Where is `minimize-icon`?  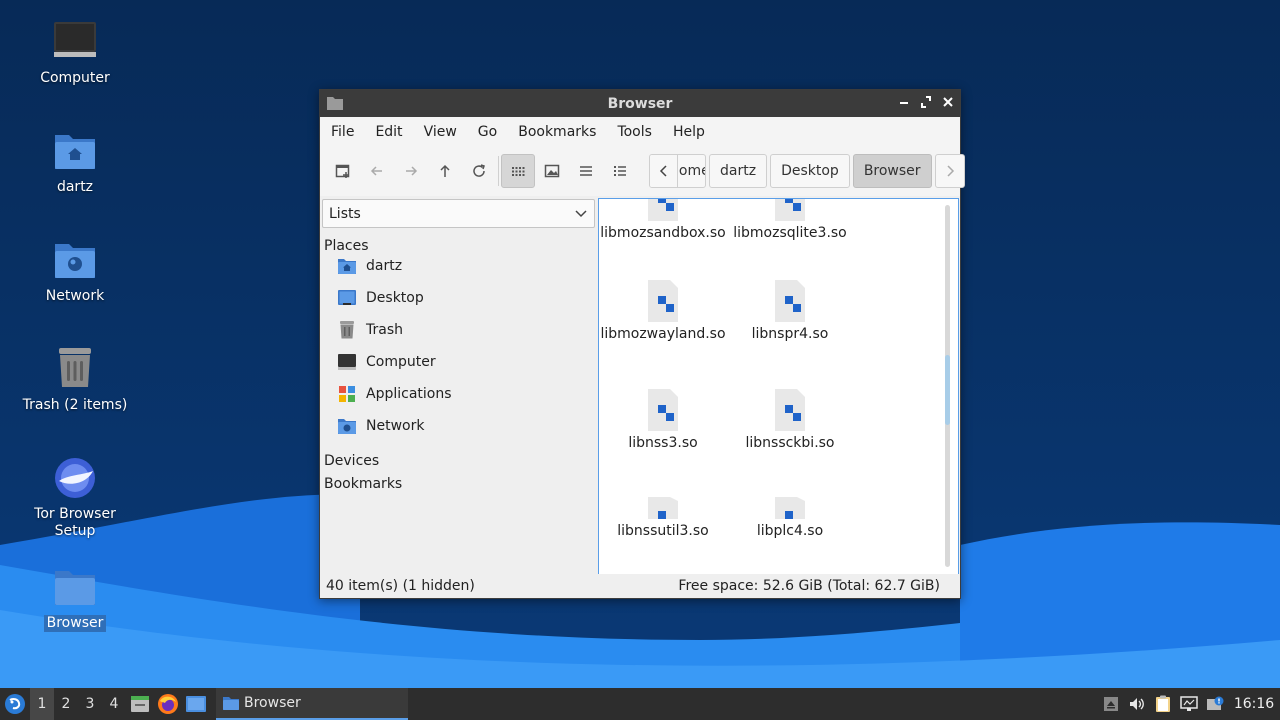
minimize-icon is located at coordinates (904, 103).